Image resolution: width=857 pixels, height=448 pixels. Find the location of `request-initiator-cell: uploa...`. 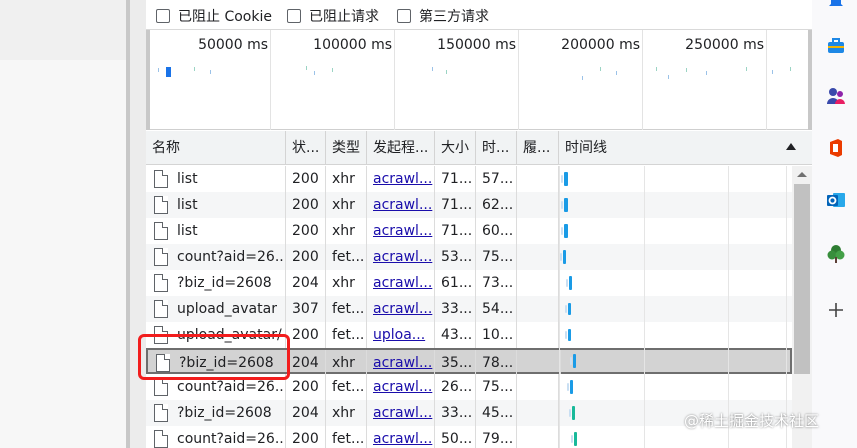

request-initiator-cell: uploa... is located at coordinates (401, 335).